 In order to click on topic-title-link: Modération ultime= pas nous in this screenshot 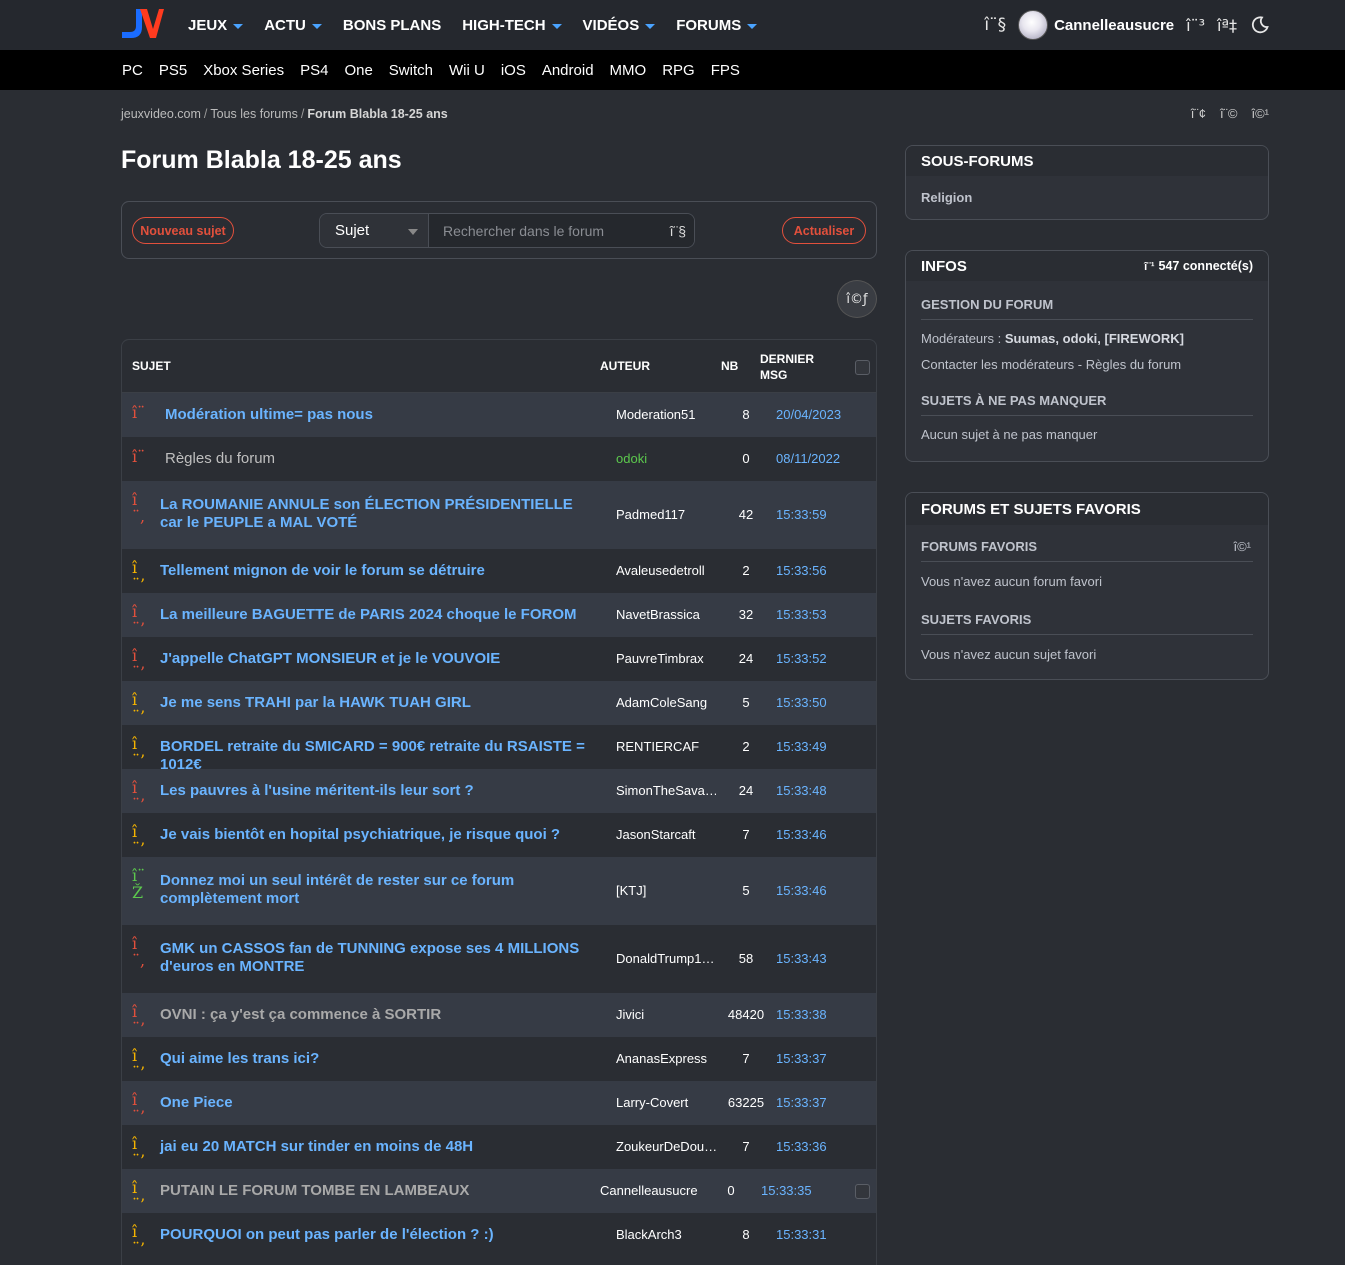, I will do `click(378, 415)`.